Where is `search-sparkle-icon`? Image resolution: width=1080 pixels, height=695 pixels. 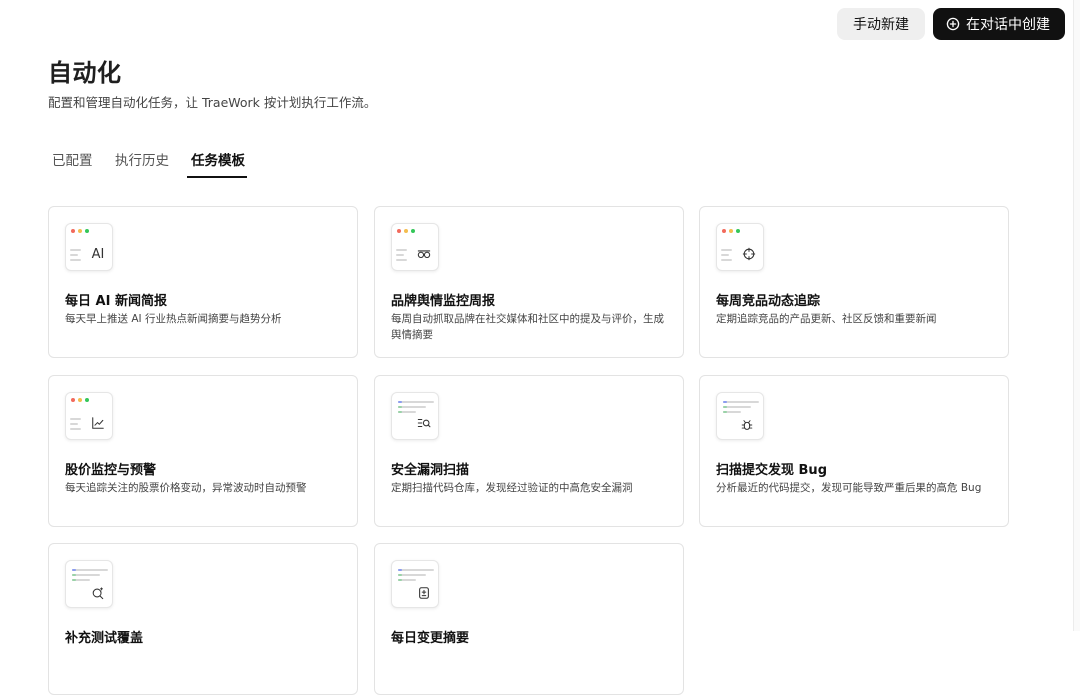
search-sparkle-icon is located at coordinates (98, 593).